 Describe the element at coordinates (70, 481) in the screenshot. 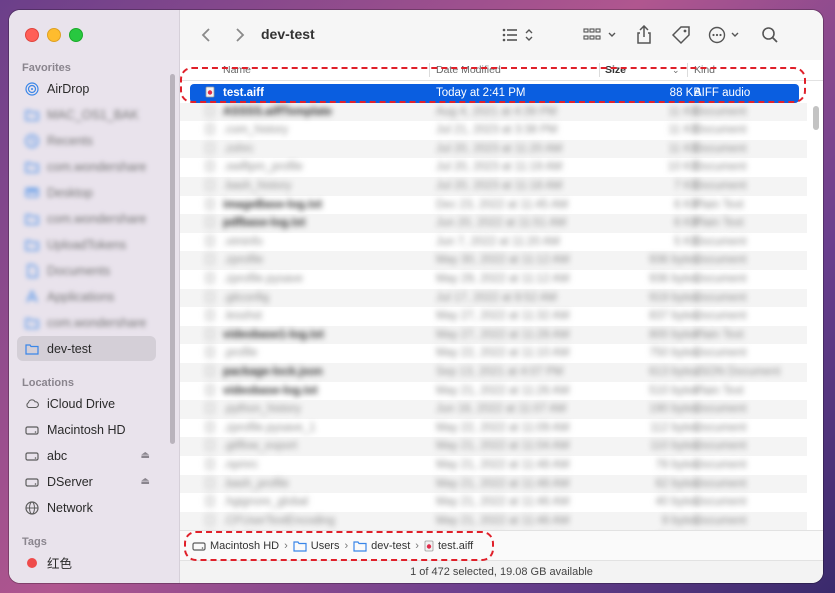

I see `sidebar-item-label: DServer` at that location.